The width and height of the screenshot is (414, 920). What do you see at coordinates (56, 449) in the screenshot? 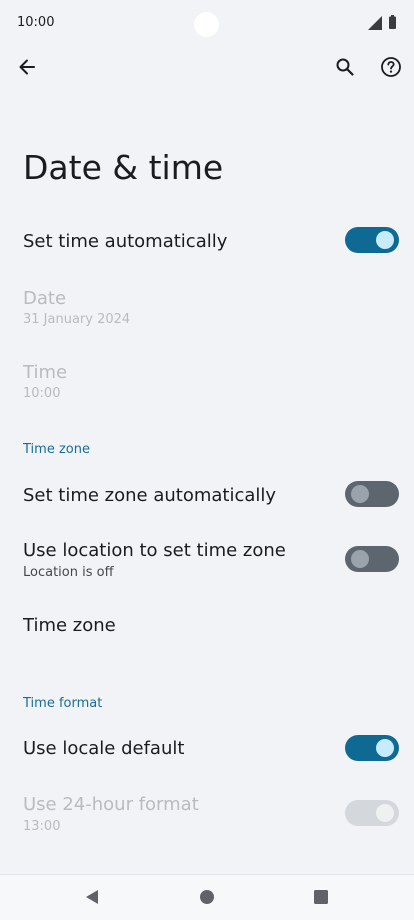
I see `time-zone-section-header: Time zone` at bounding box center [56, 449].